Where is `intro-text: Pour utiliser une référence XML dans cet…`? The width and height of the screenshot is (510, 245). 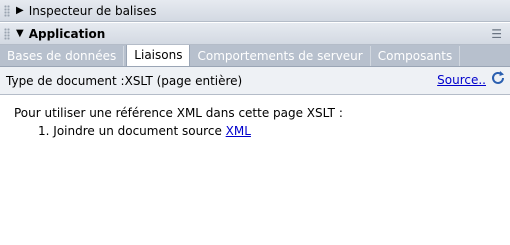
intro-text: Pour utiliser une référence XML dans cet… is located at coordinates (178, 113).